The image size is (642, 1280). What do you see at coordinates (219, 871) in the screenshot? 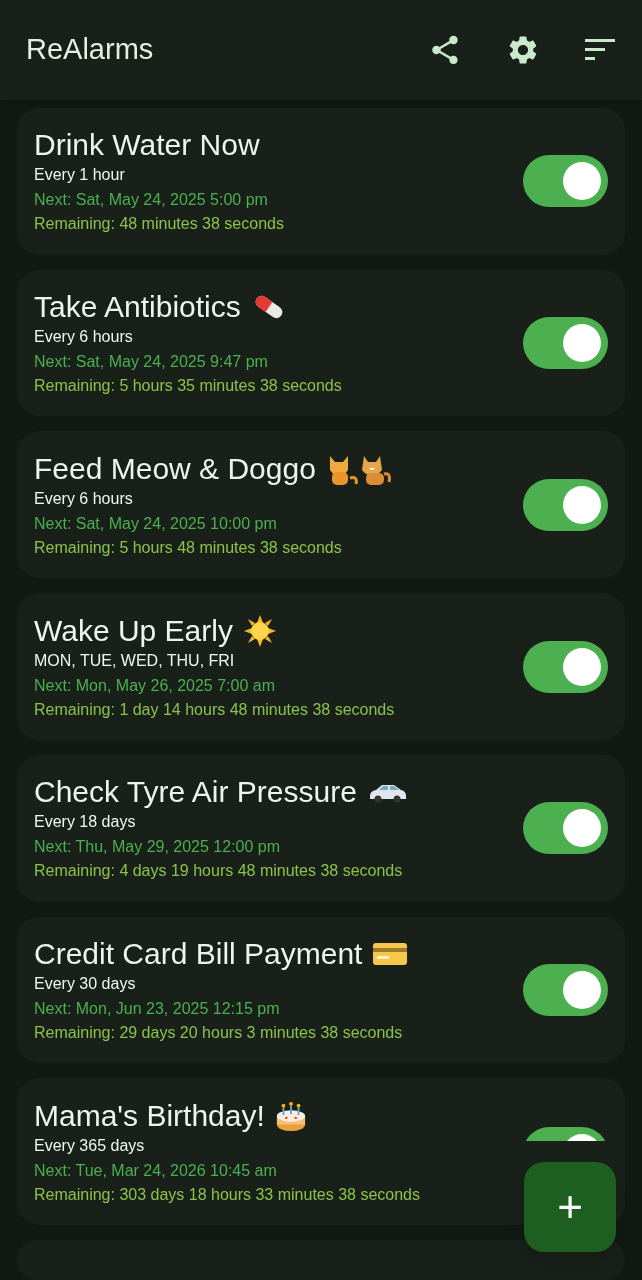
I see `remaining-text: Remaining: 4 days 19 hours 48 minutes 38 seconds` at bounding box center [219, 871].